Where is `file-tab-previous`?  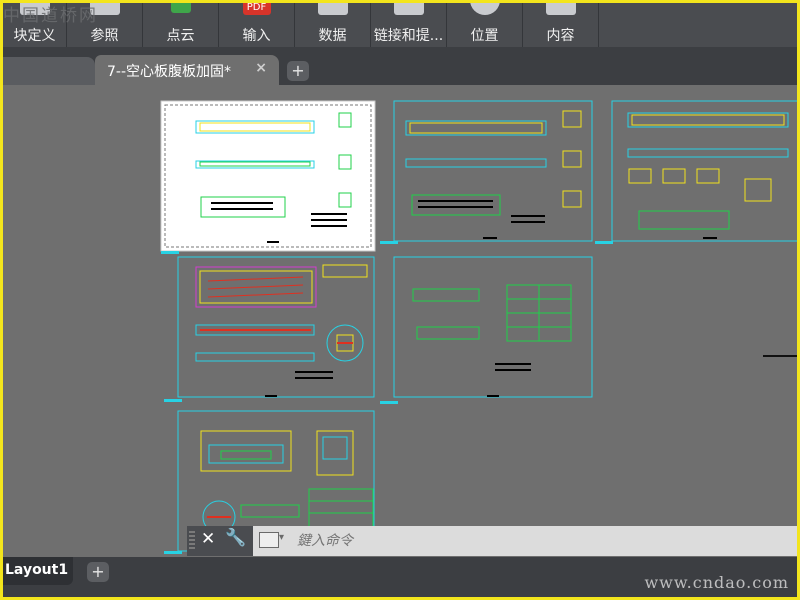
file-tab-previous is located at coordinates (49, 71).